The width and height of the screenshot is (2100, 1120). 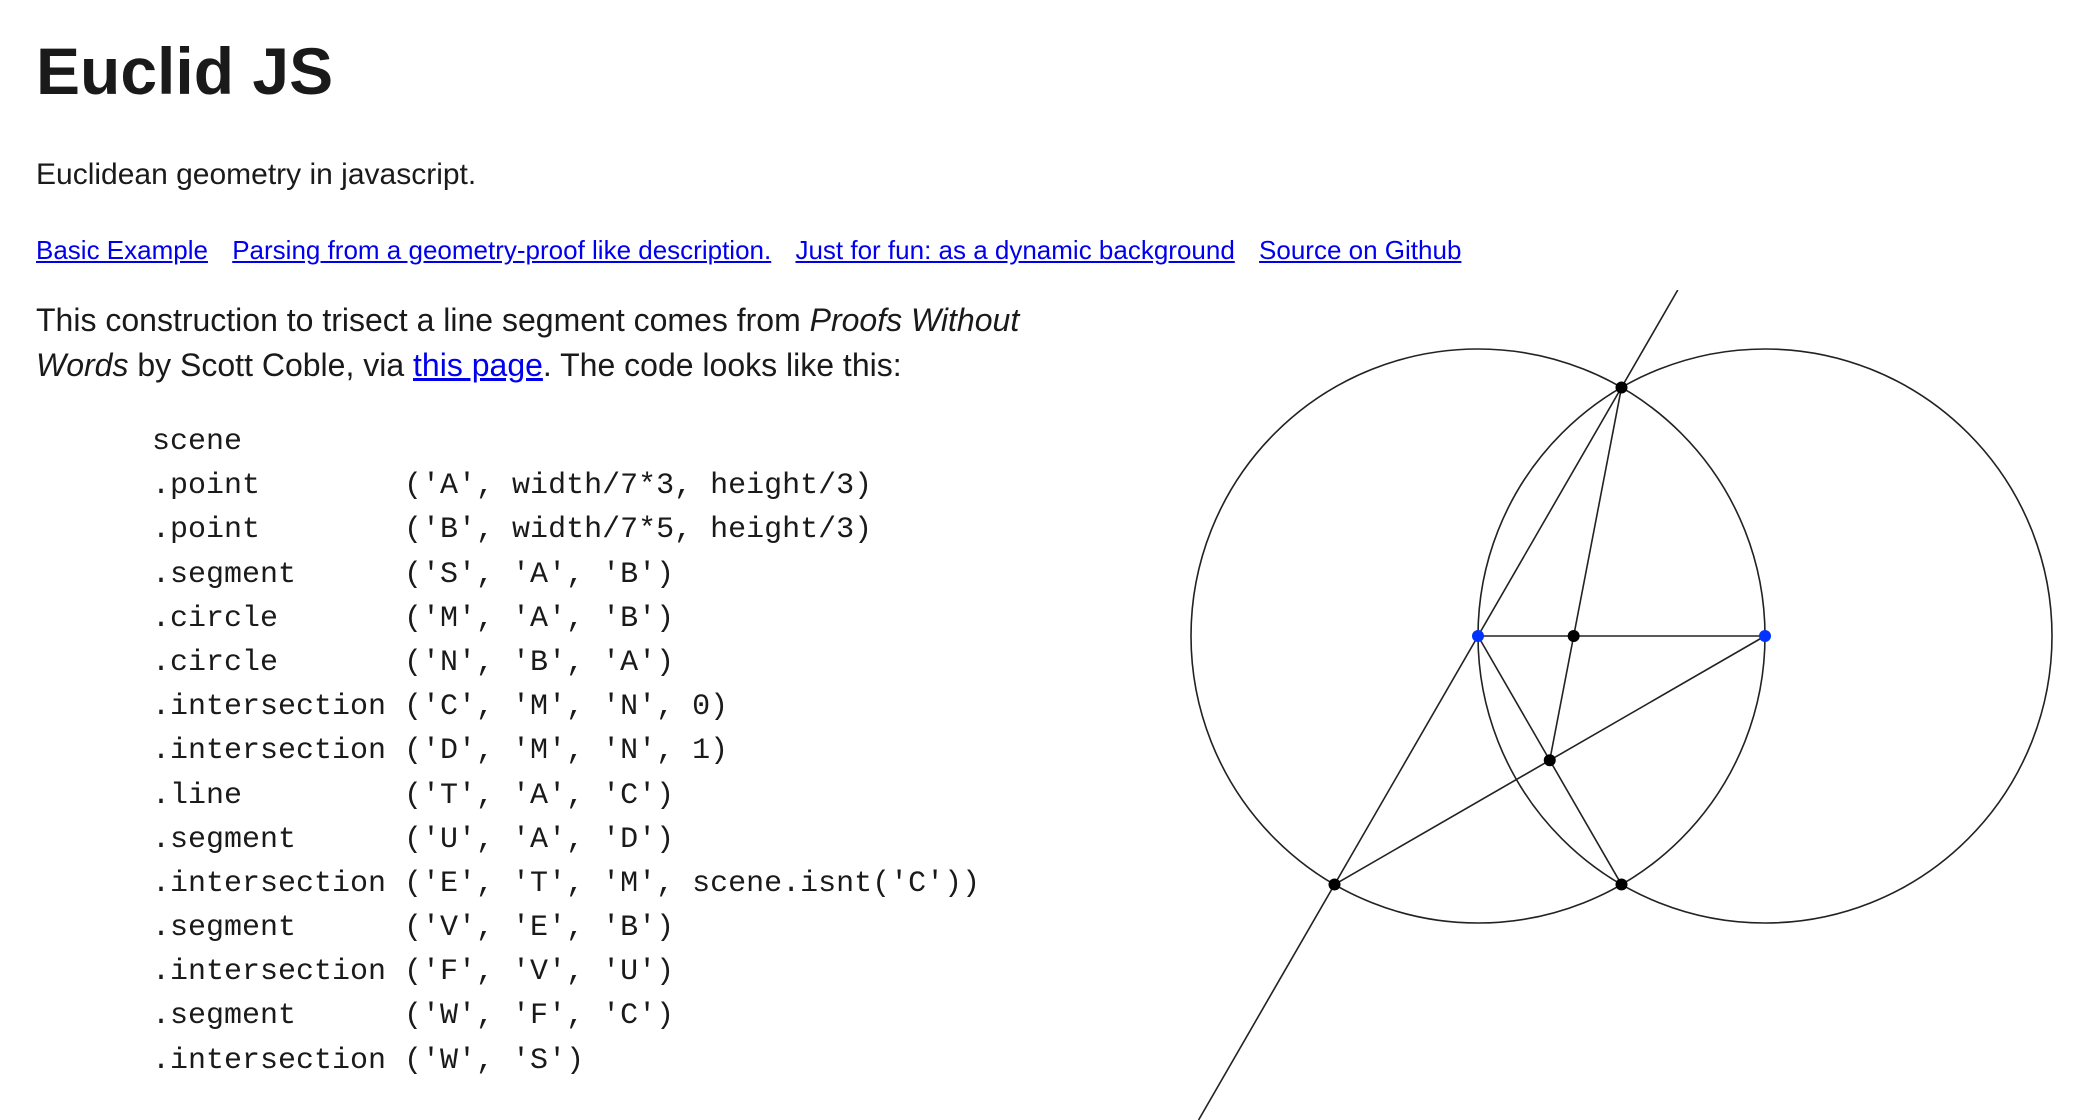 I want to click on intro-text: by Scott Coble, via, so click(x=271, y=365).